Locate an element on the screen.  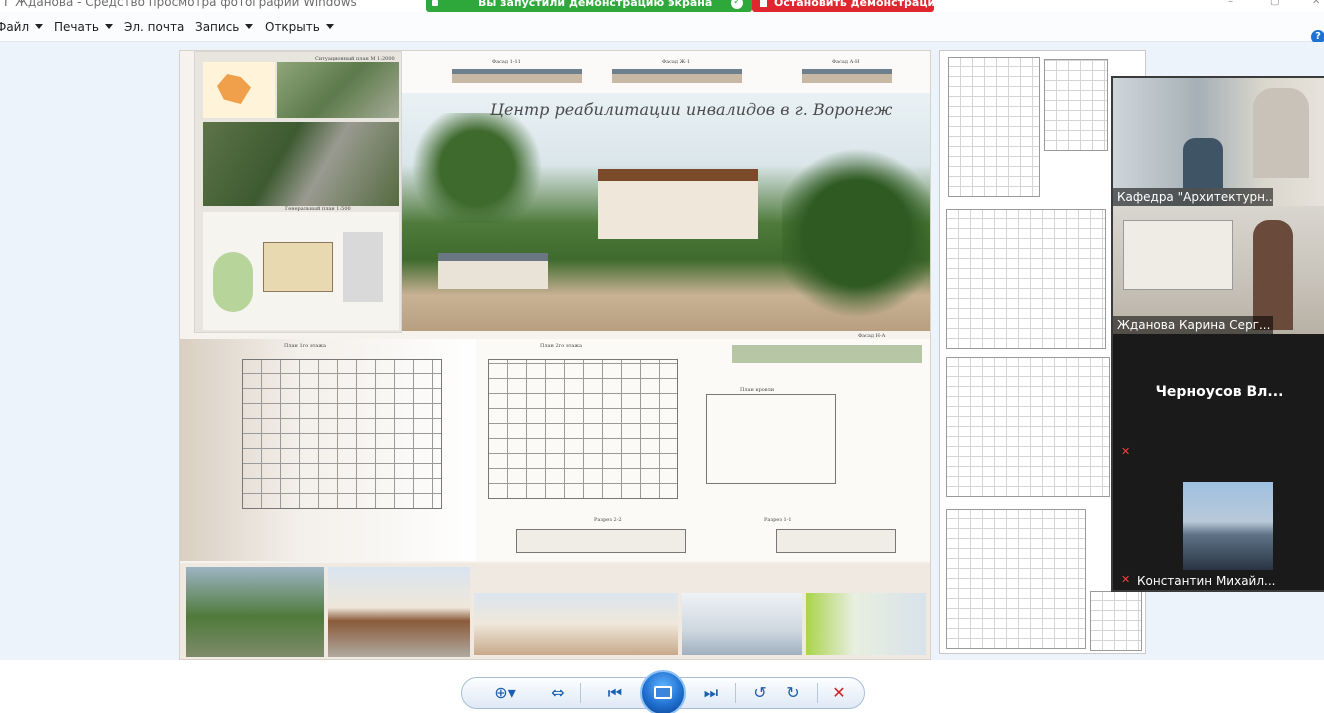
maximize-button: ▢ is located at coordinates (1276, 3).